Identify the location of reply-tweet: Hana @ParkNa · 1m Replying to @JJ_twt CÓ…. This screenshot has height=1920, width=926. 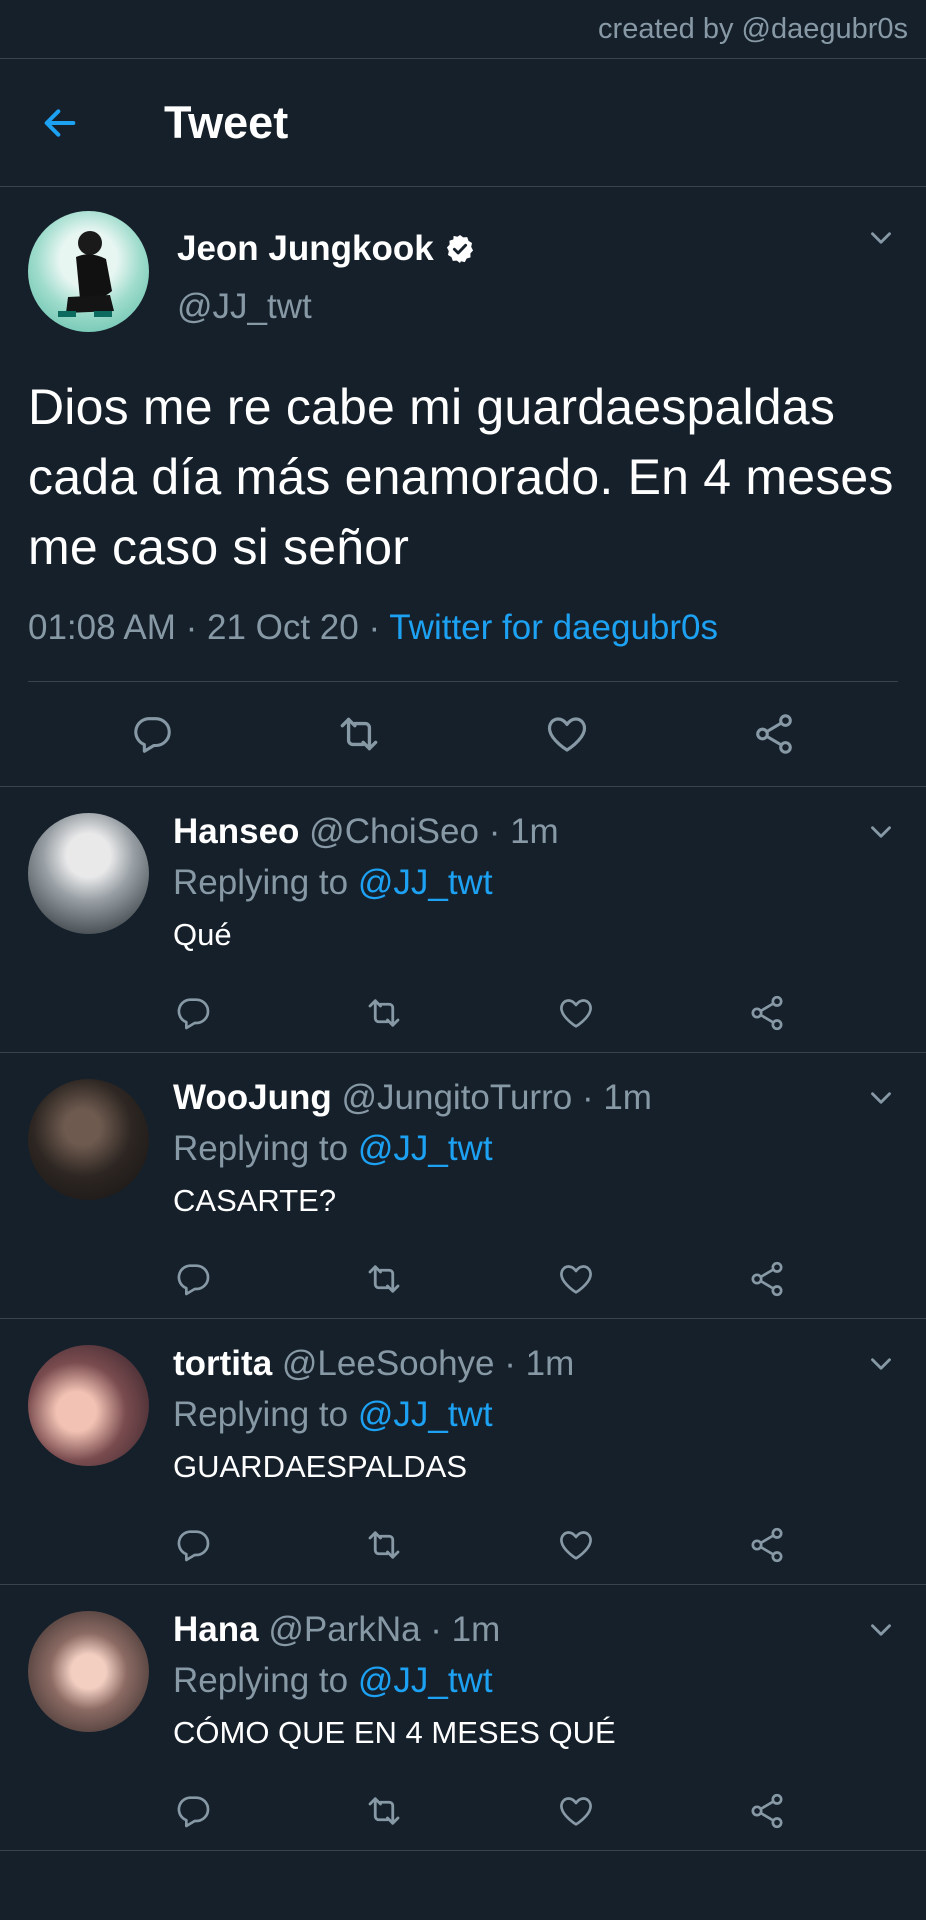
(463, 1718).